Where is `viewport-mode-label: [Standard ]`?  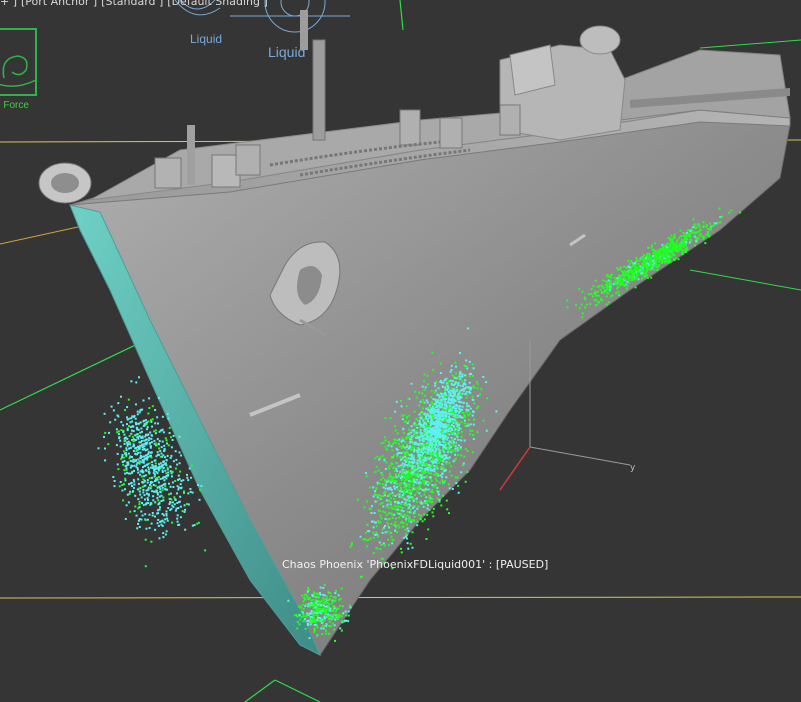 viewport-mode-label: [Standard ] is located at coordinates (132, 4).